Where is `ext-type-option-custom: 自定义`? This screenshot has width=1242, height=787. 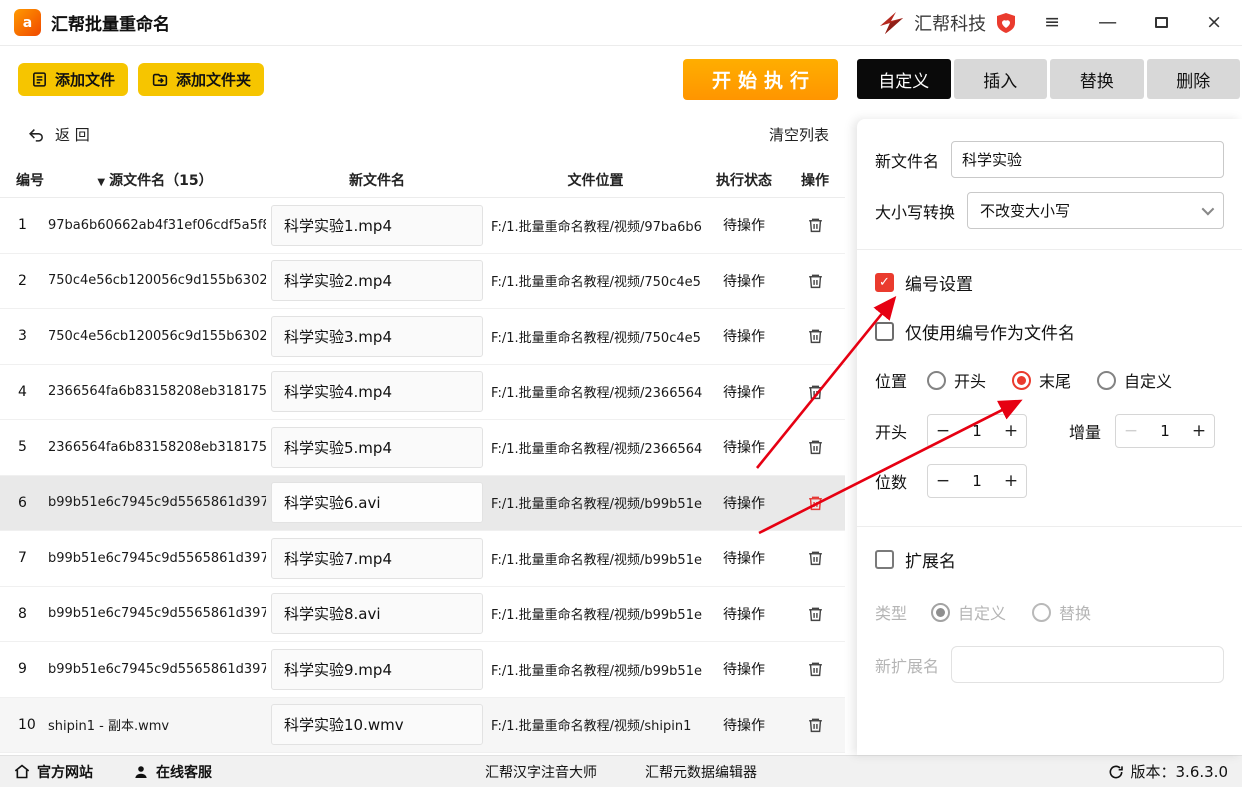
ext-type-option-custom: 自定义 is located at coordinates (968, 612).